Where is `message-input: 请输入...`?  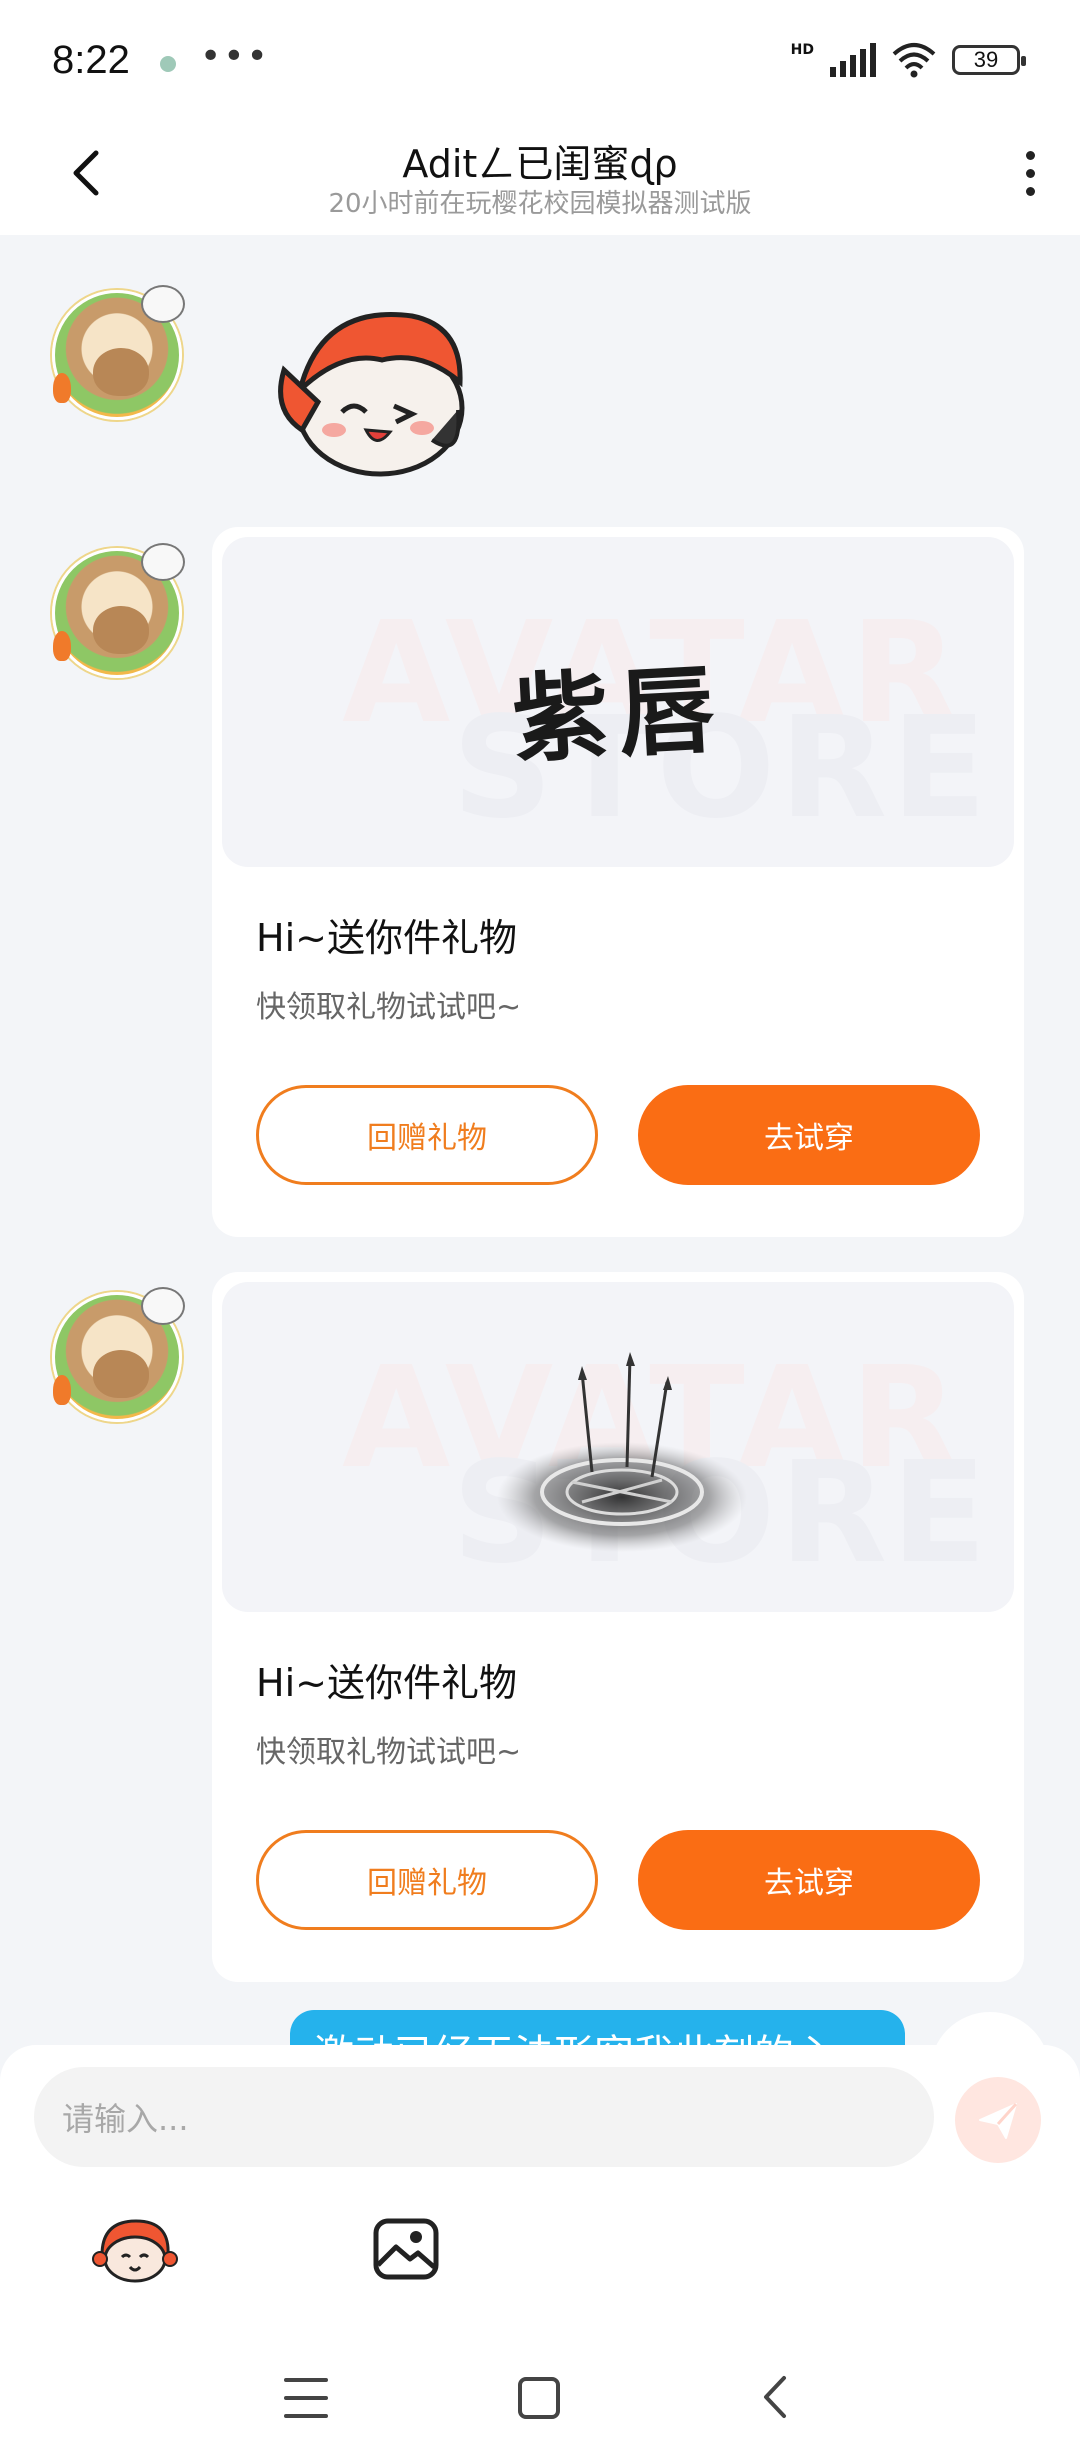 message-input: 请输入... is located at coordinates (484, 2117).